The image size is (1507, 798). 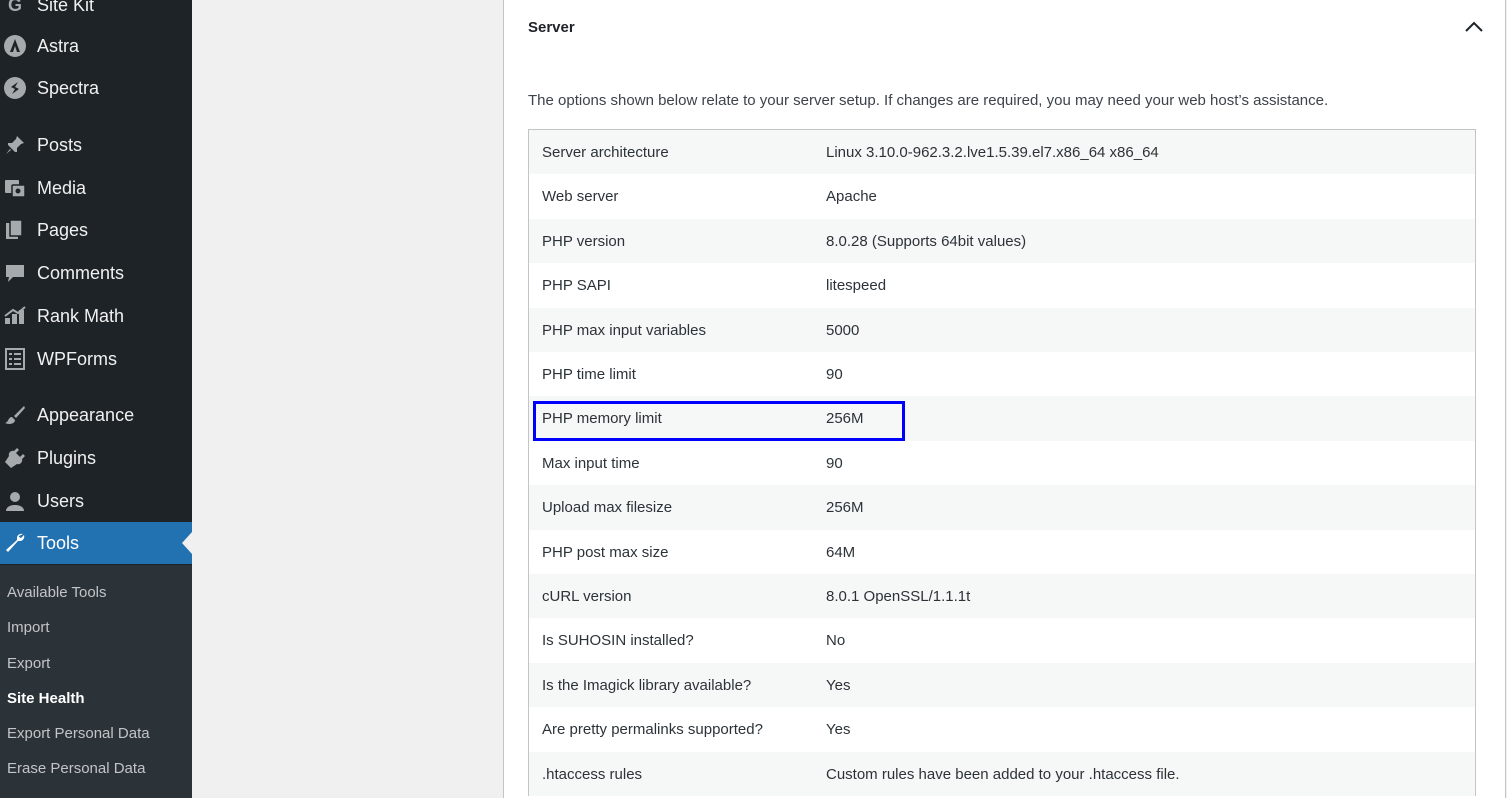 What do you see at coordinates (62, 187) in the screenshot?
I see `menu-label: Media` at bounding box center [62, 187].